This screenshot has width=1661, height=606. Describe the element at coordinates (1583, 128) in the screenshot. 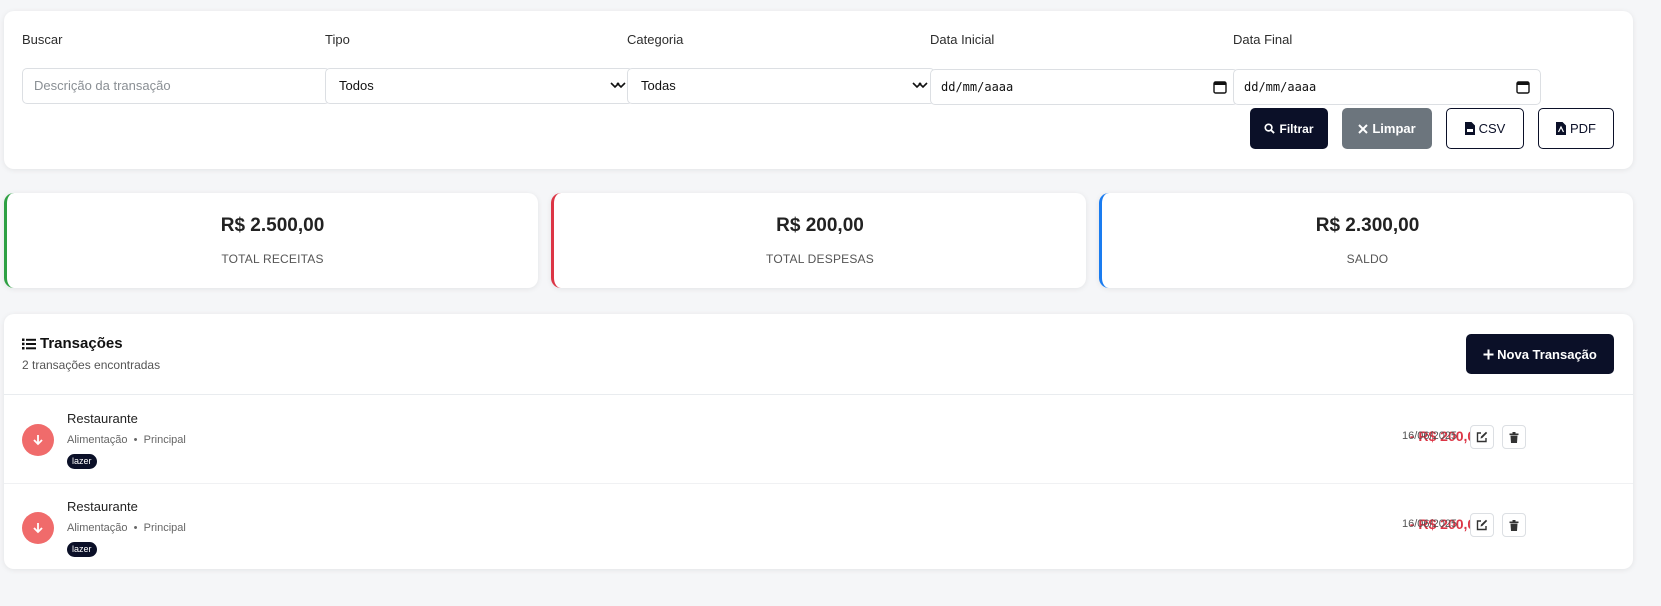

I see `export-pdf-label: PDF` at that location.